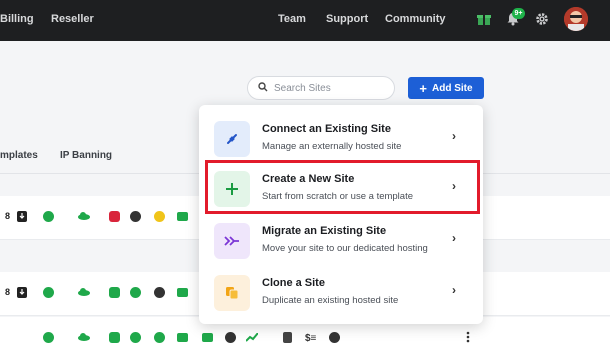 This screenshot has height=350, width=610. I want to click on search-placeholder: Search Sites, so click(302, 88).